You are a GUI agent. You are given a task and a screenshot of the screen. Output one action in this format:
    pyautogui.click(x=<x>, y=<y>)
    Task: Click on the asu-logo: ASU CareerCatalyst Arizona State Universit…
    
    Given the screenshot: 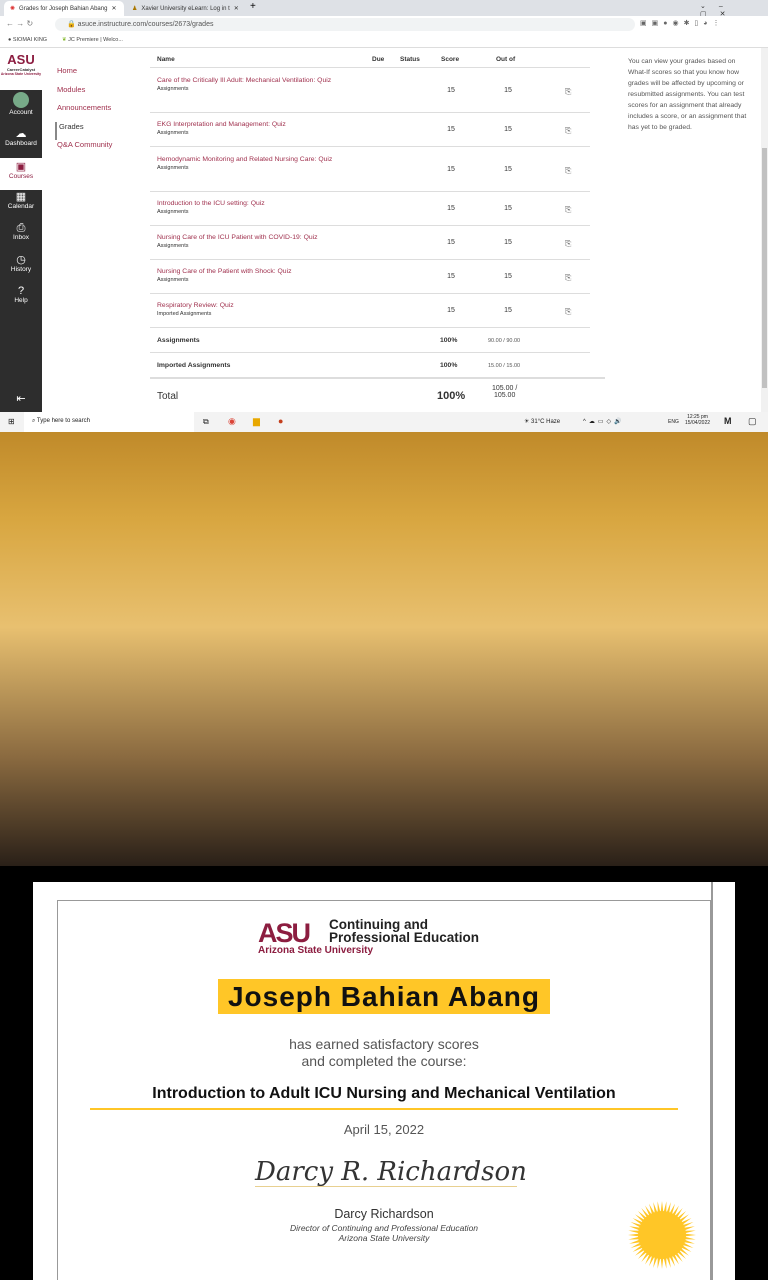 What is the action you would take?
    pyautogui.click(x=21, y=69)
    